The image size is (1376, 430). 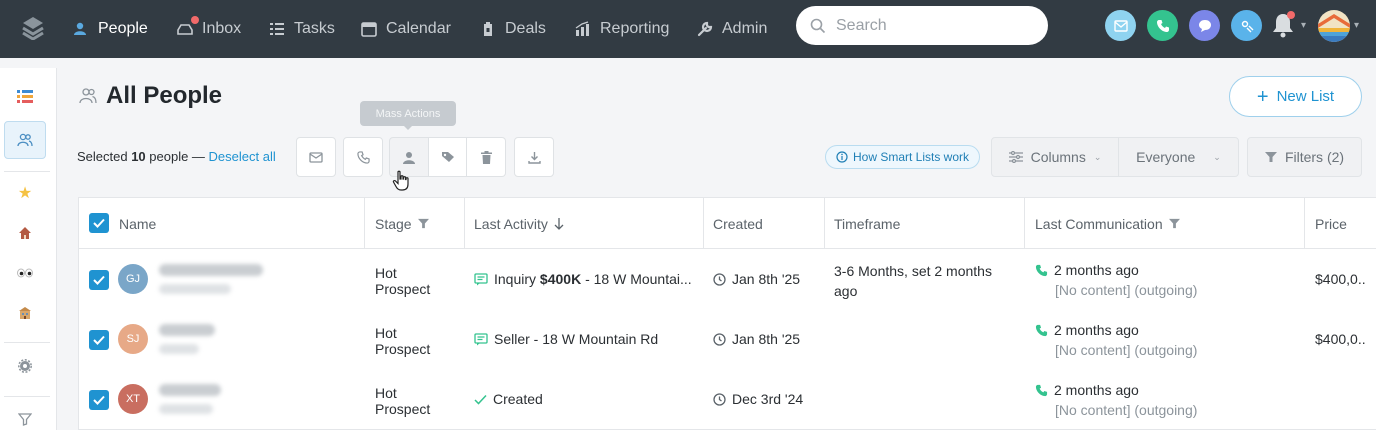 What do you see at coordinates (1246, 25) in the screenshot?
I see `dialer-quick-button` at bounding box center [1246, 25].